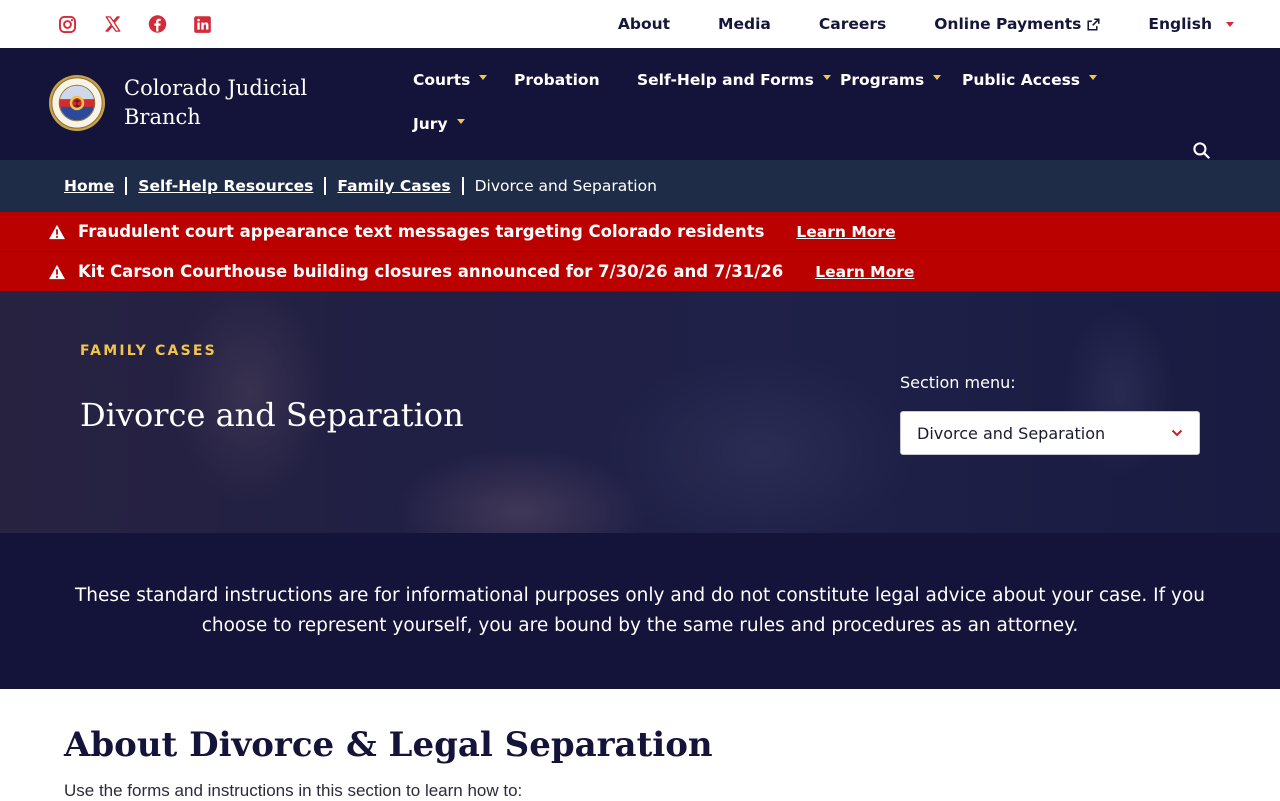  I want to click on online-payments-link: Online Payments, so click(1017, 24).